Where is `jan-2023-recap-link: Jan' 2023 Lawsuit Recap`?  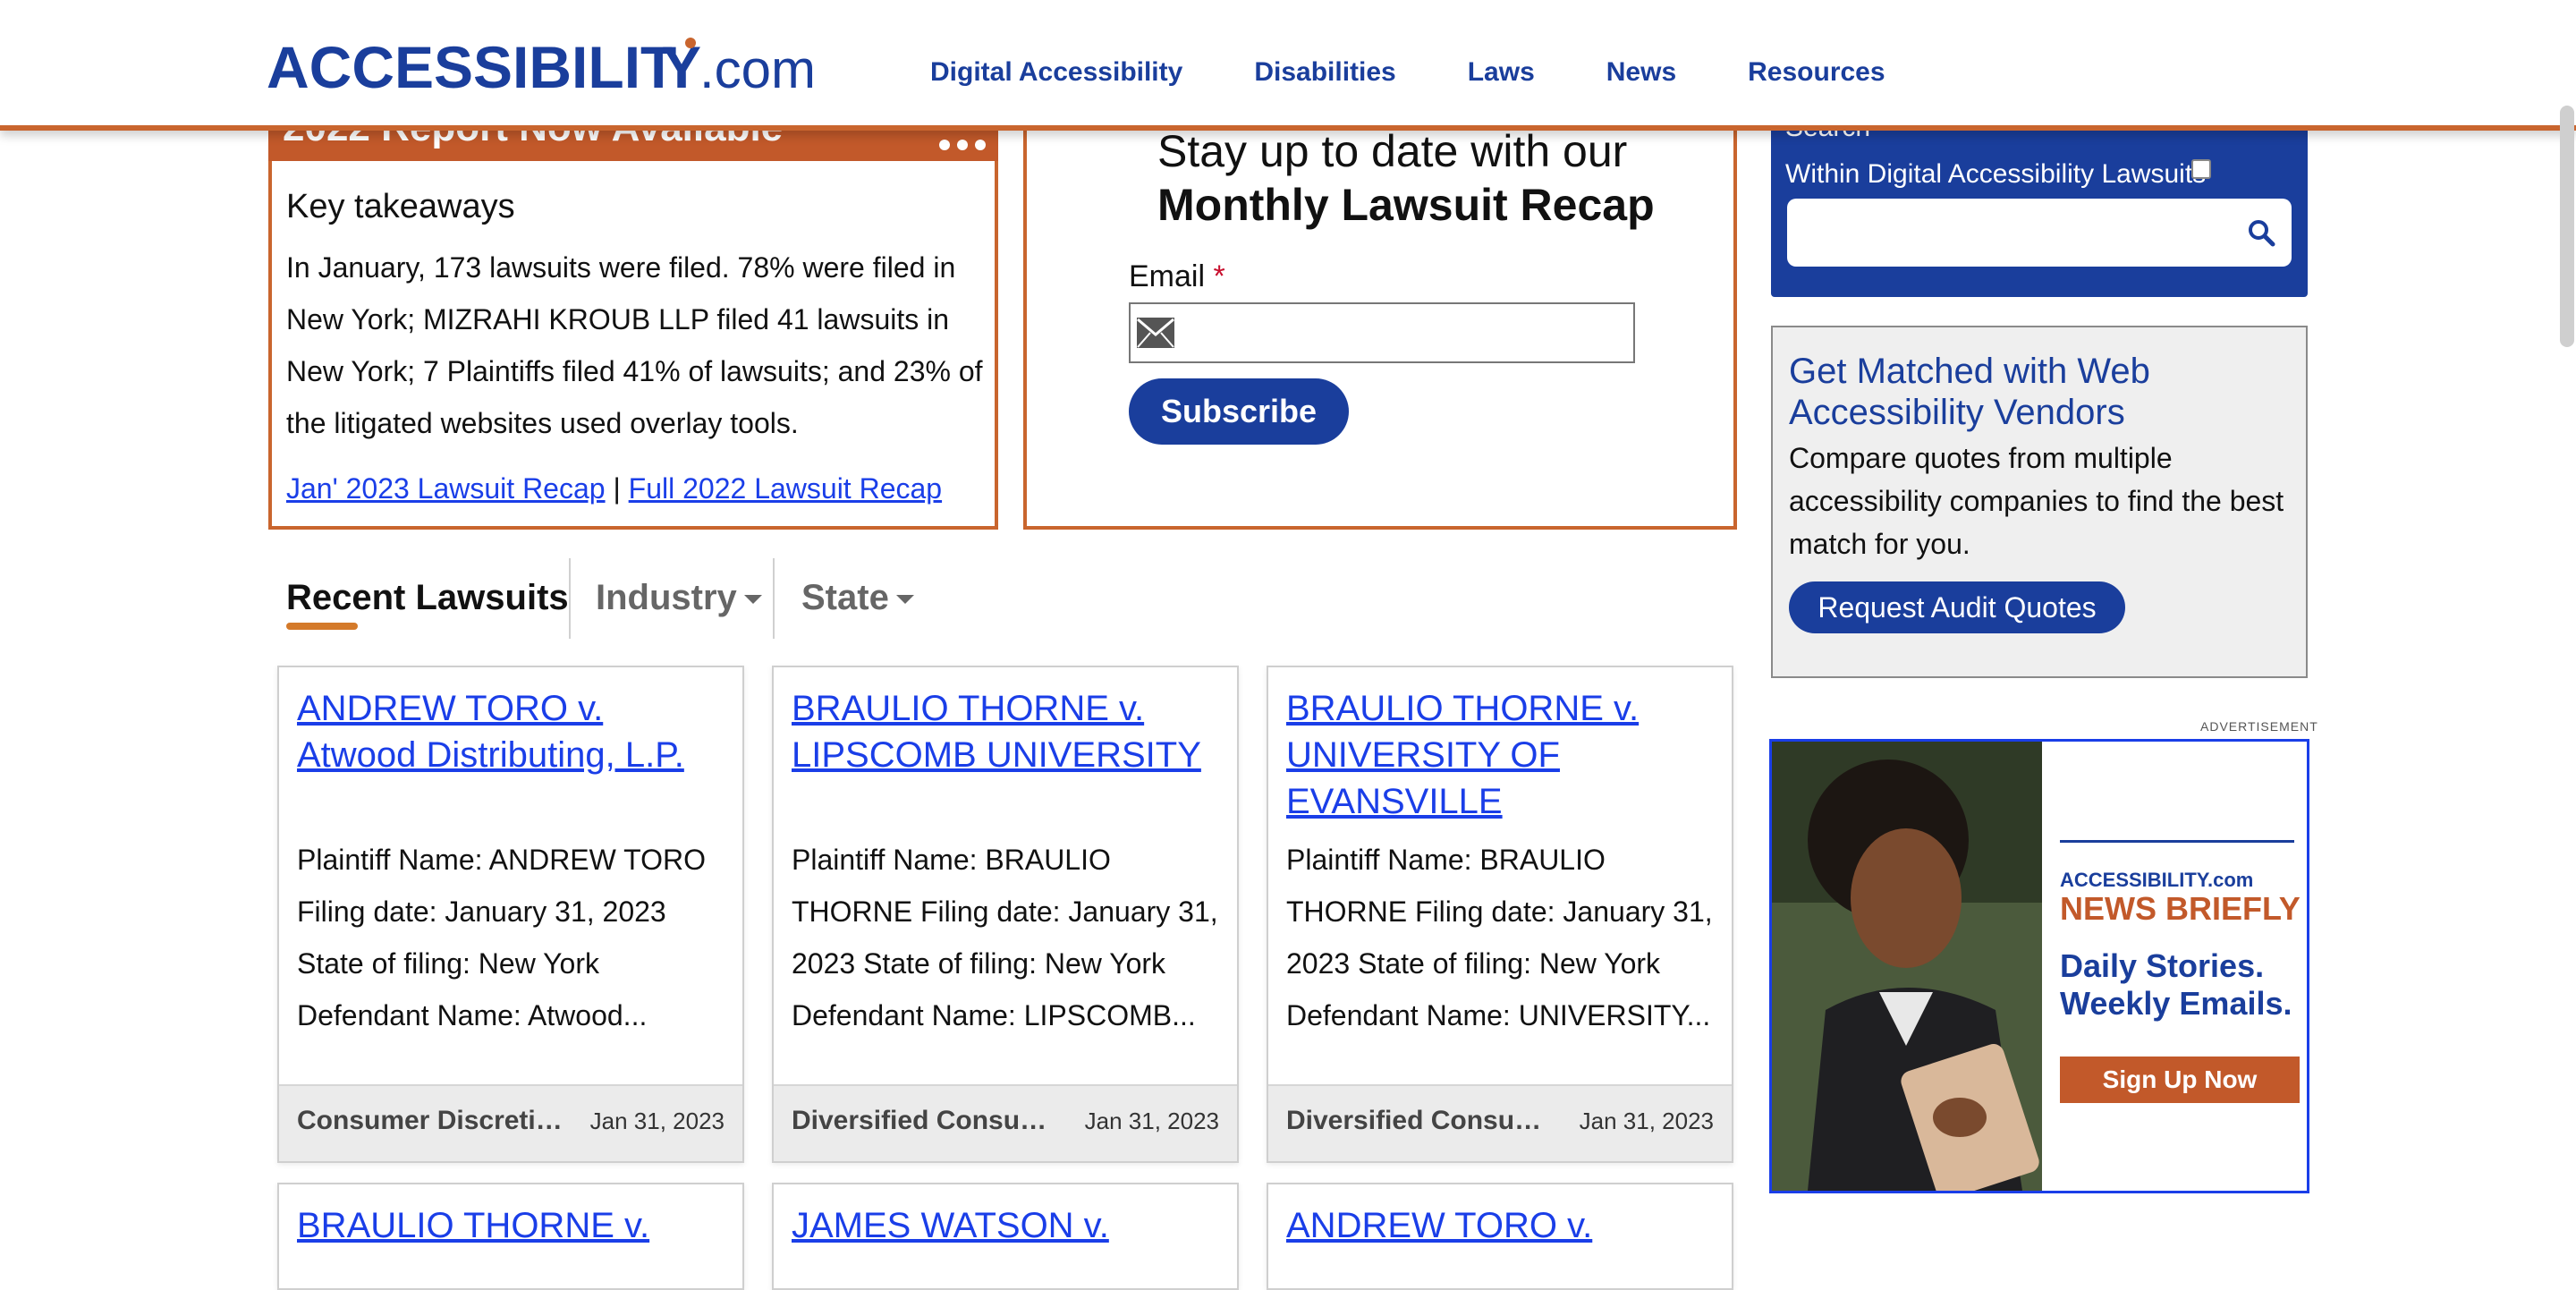 jan-2023-recap-link: Jan' 2023 Lawsuit Recap is located at coordinates (446, 489).